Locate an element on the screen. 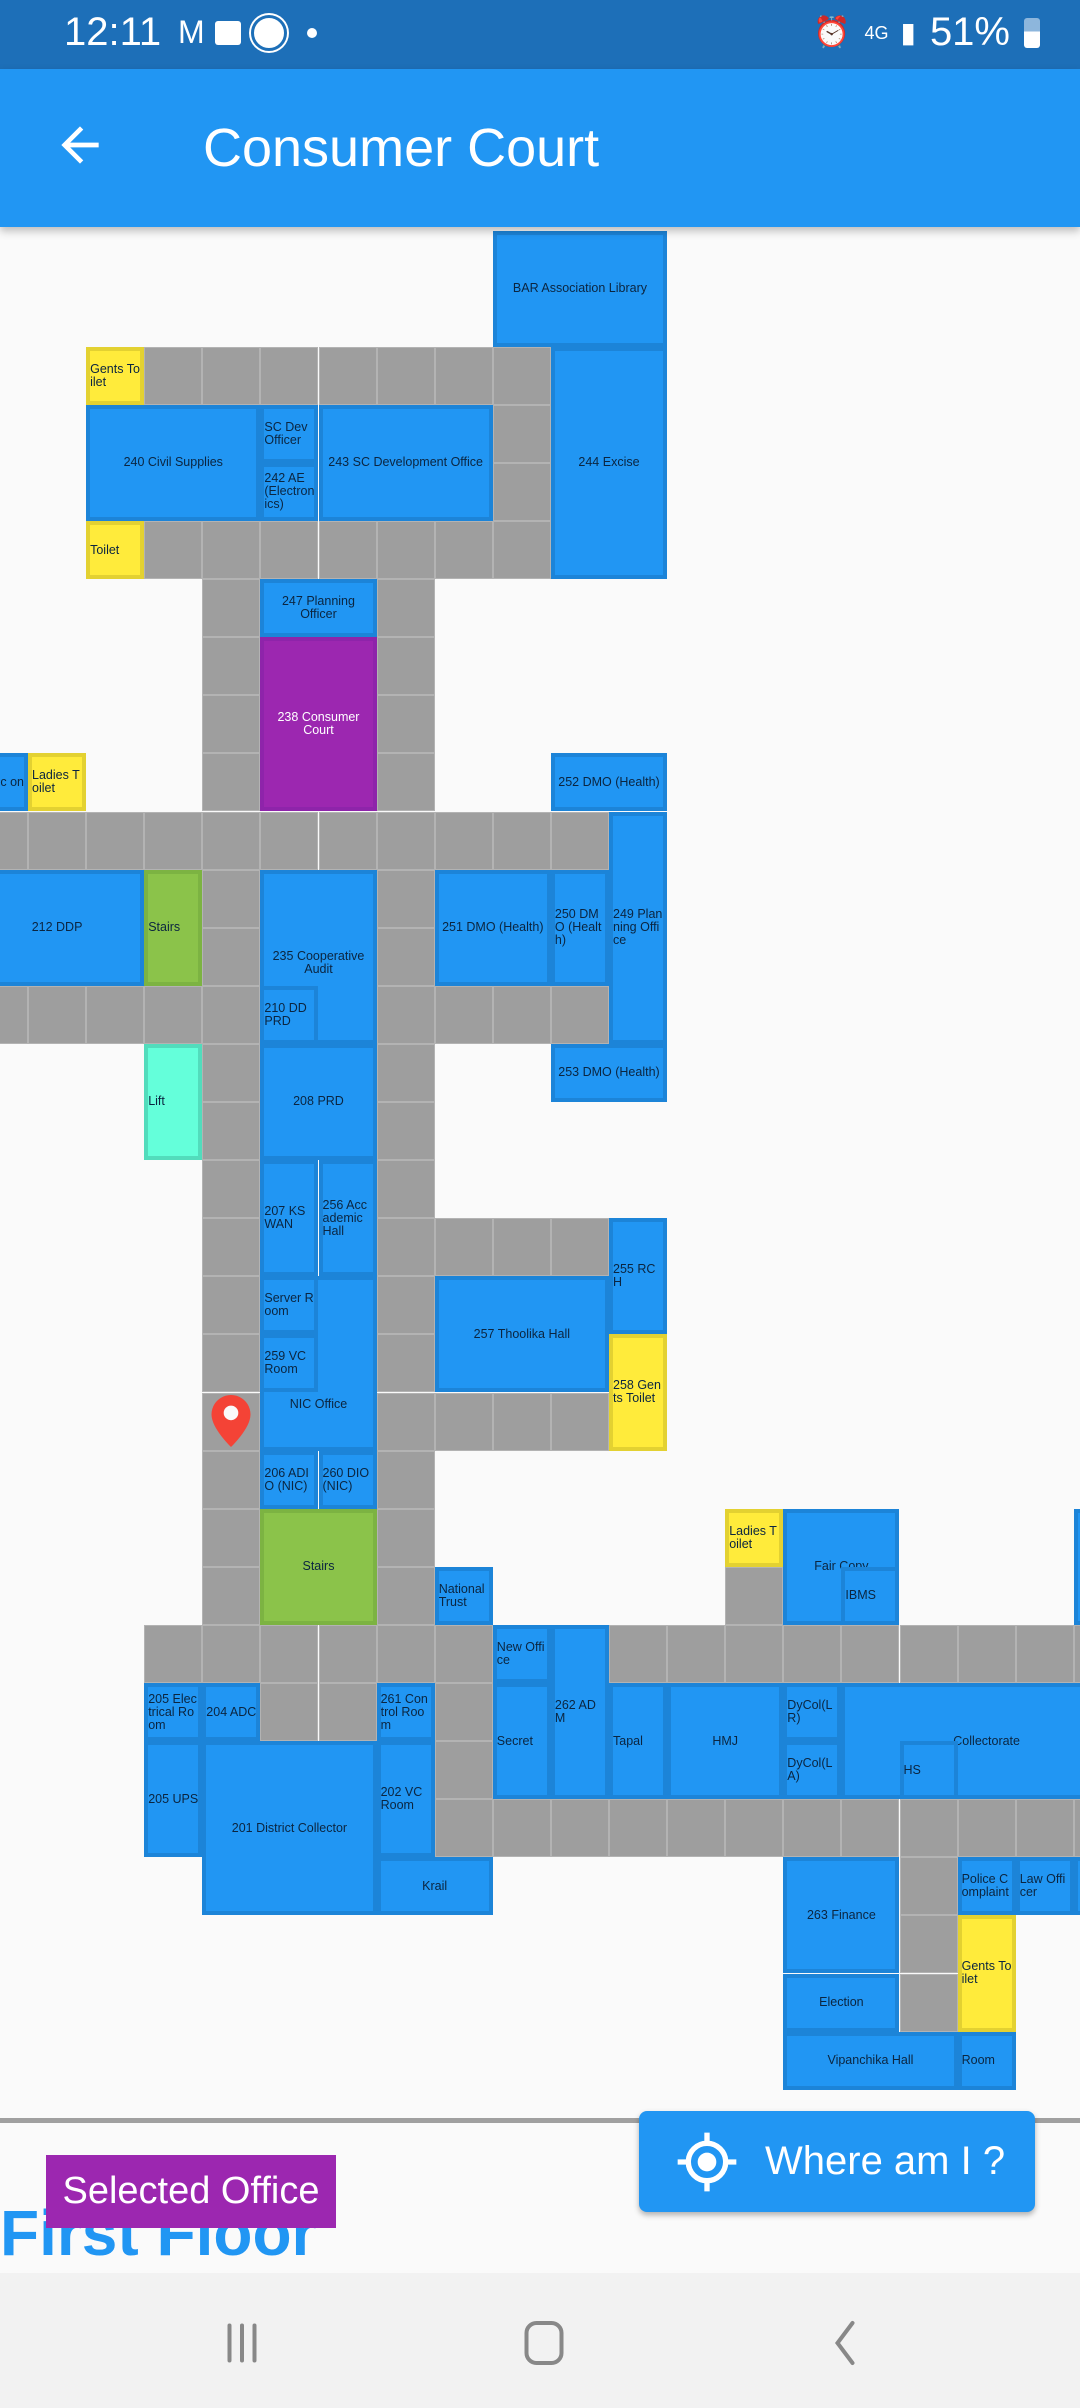  room-202-vc-room: 202 VC Room is located at coordinates (405, 1799).